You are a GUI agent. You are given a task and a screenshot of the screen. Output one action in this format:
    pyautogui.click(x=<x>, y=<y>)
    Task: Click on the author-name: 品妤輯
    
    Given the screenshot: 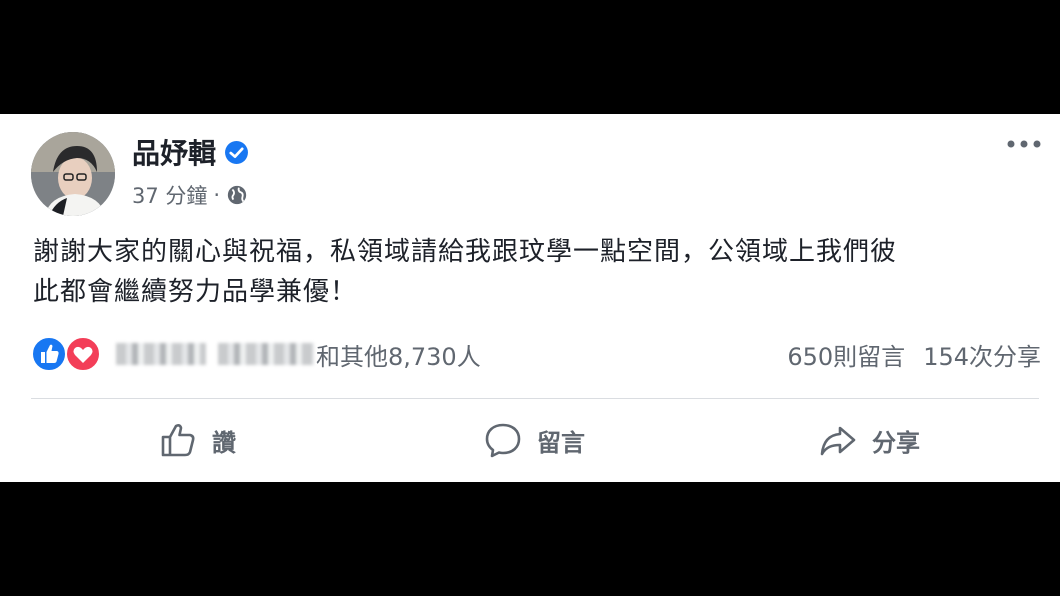 What is the action you would take?
    pyautogui.click(x=174, y=152)
    